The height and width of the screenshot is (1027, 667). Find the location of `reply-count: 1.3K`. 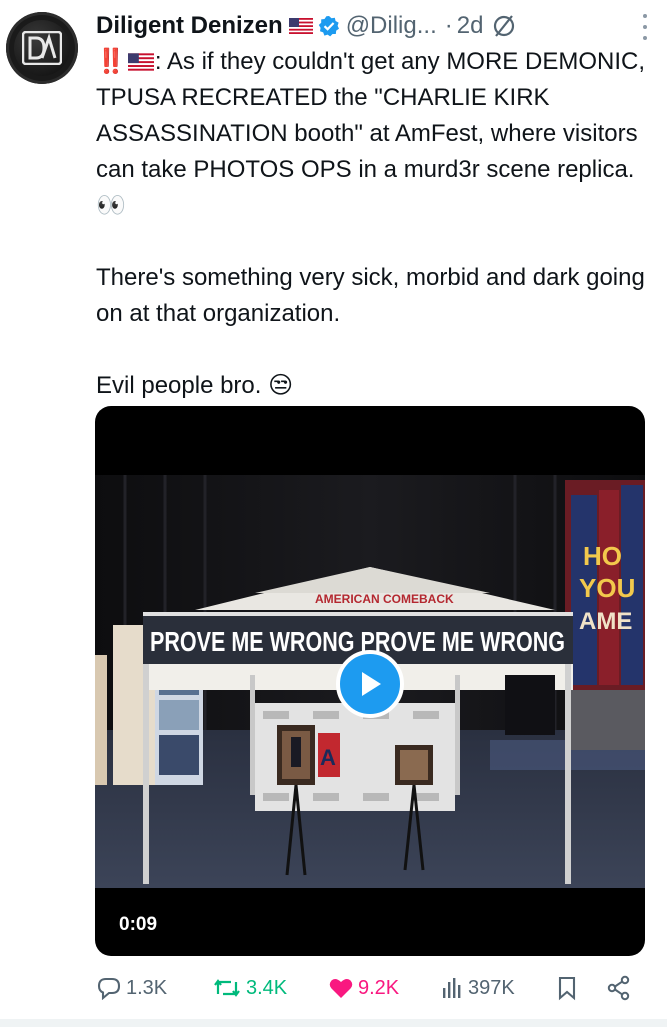

reply-count: 1.3K is located at coordinates (147, 987).